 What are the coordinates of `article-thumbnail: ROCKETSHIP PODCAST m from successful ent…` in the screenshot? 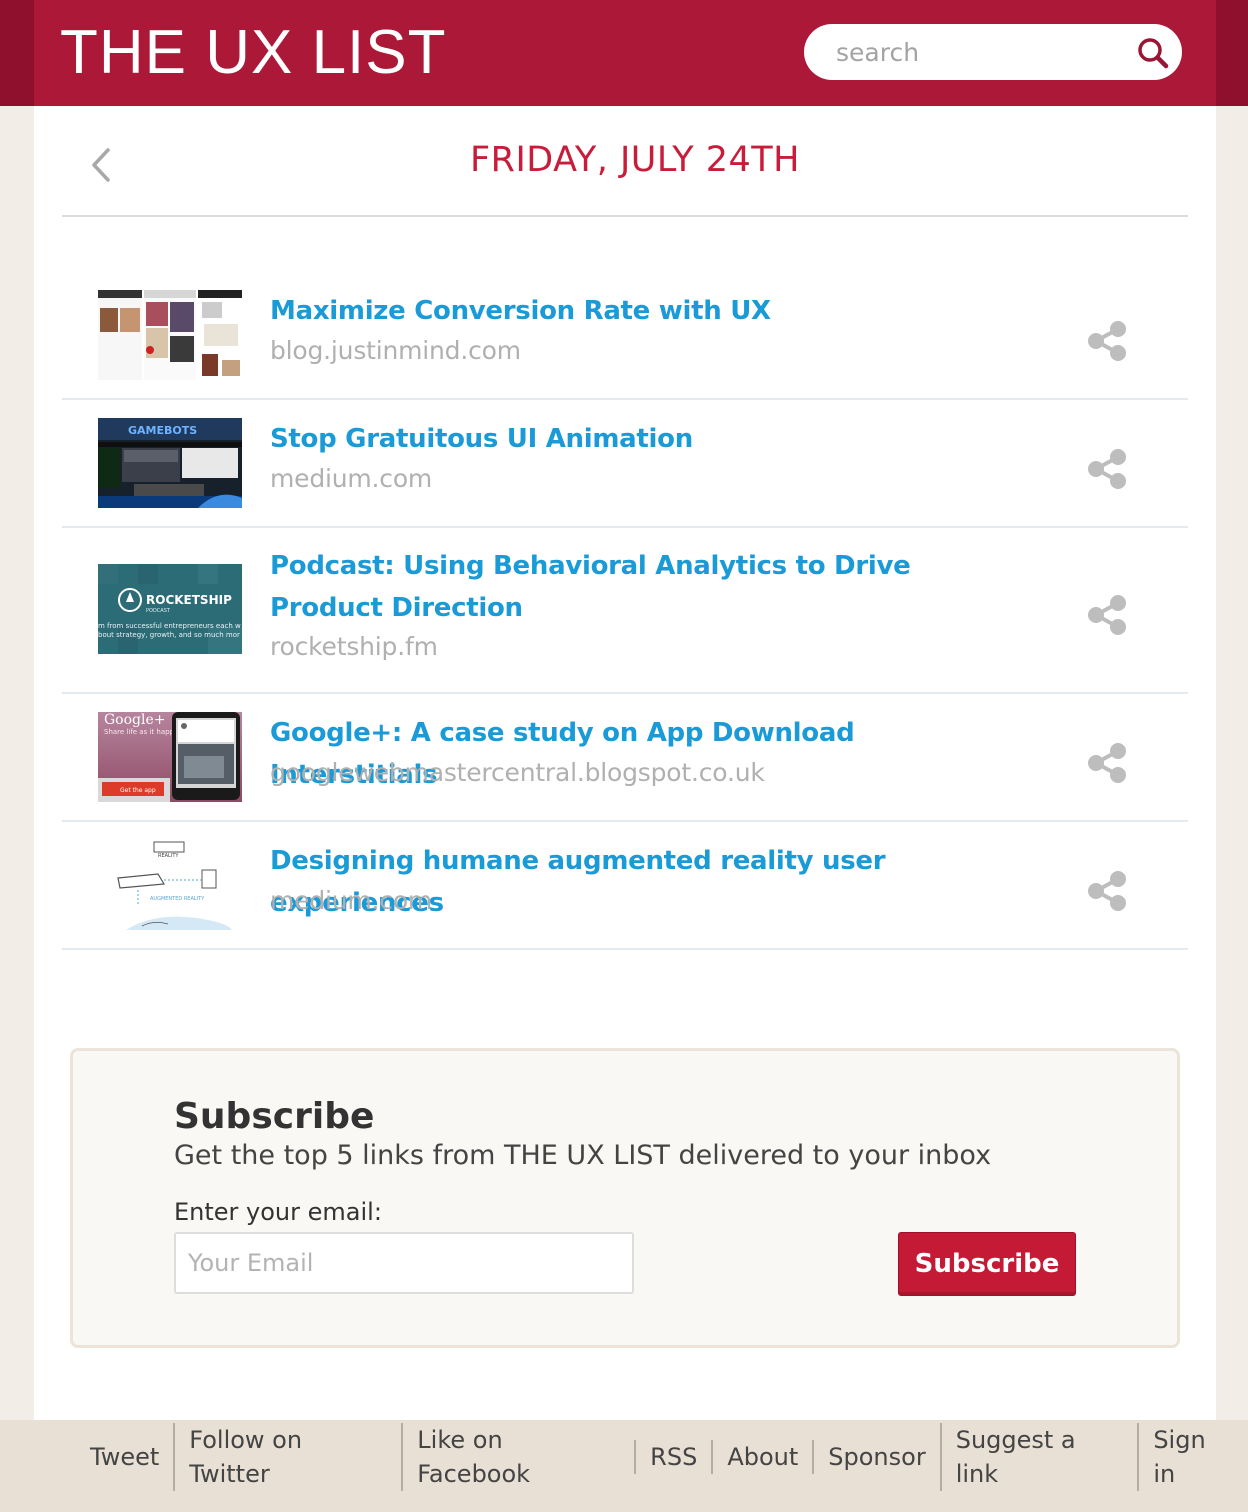 It's located at (170, 609).